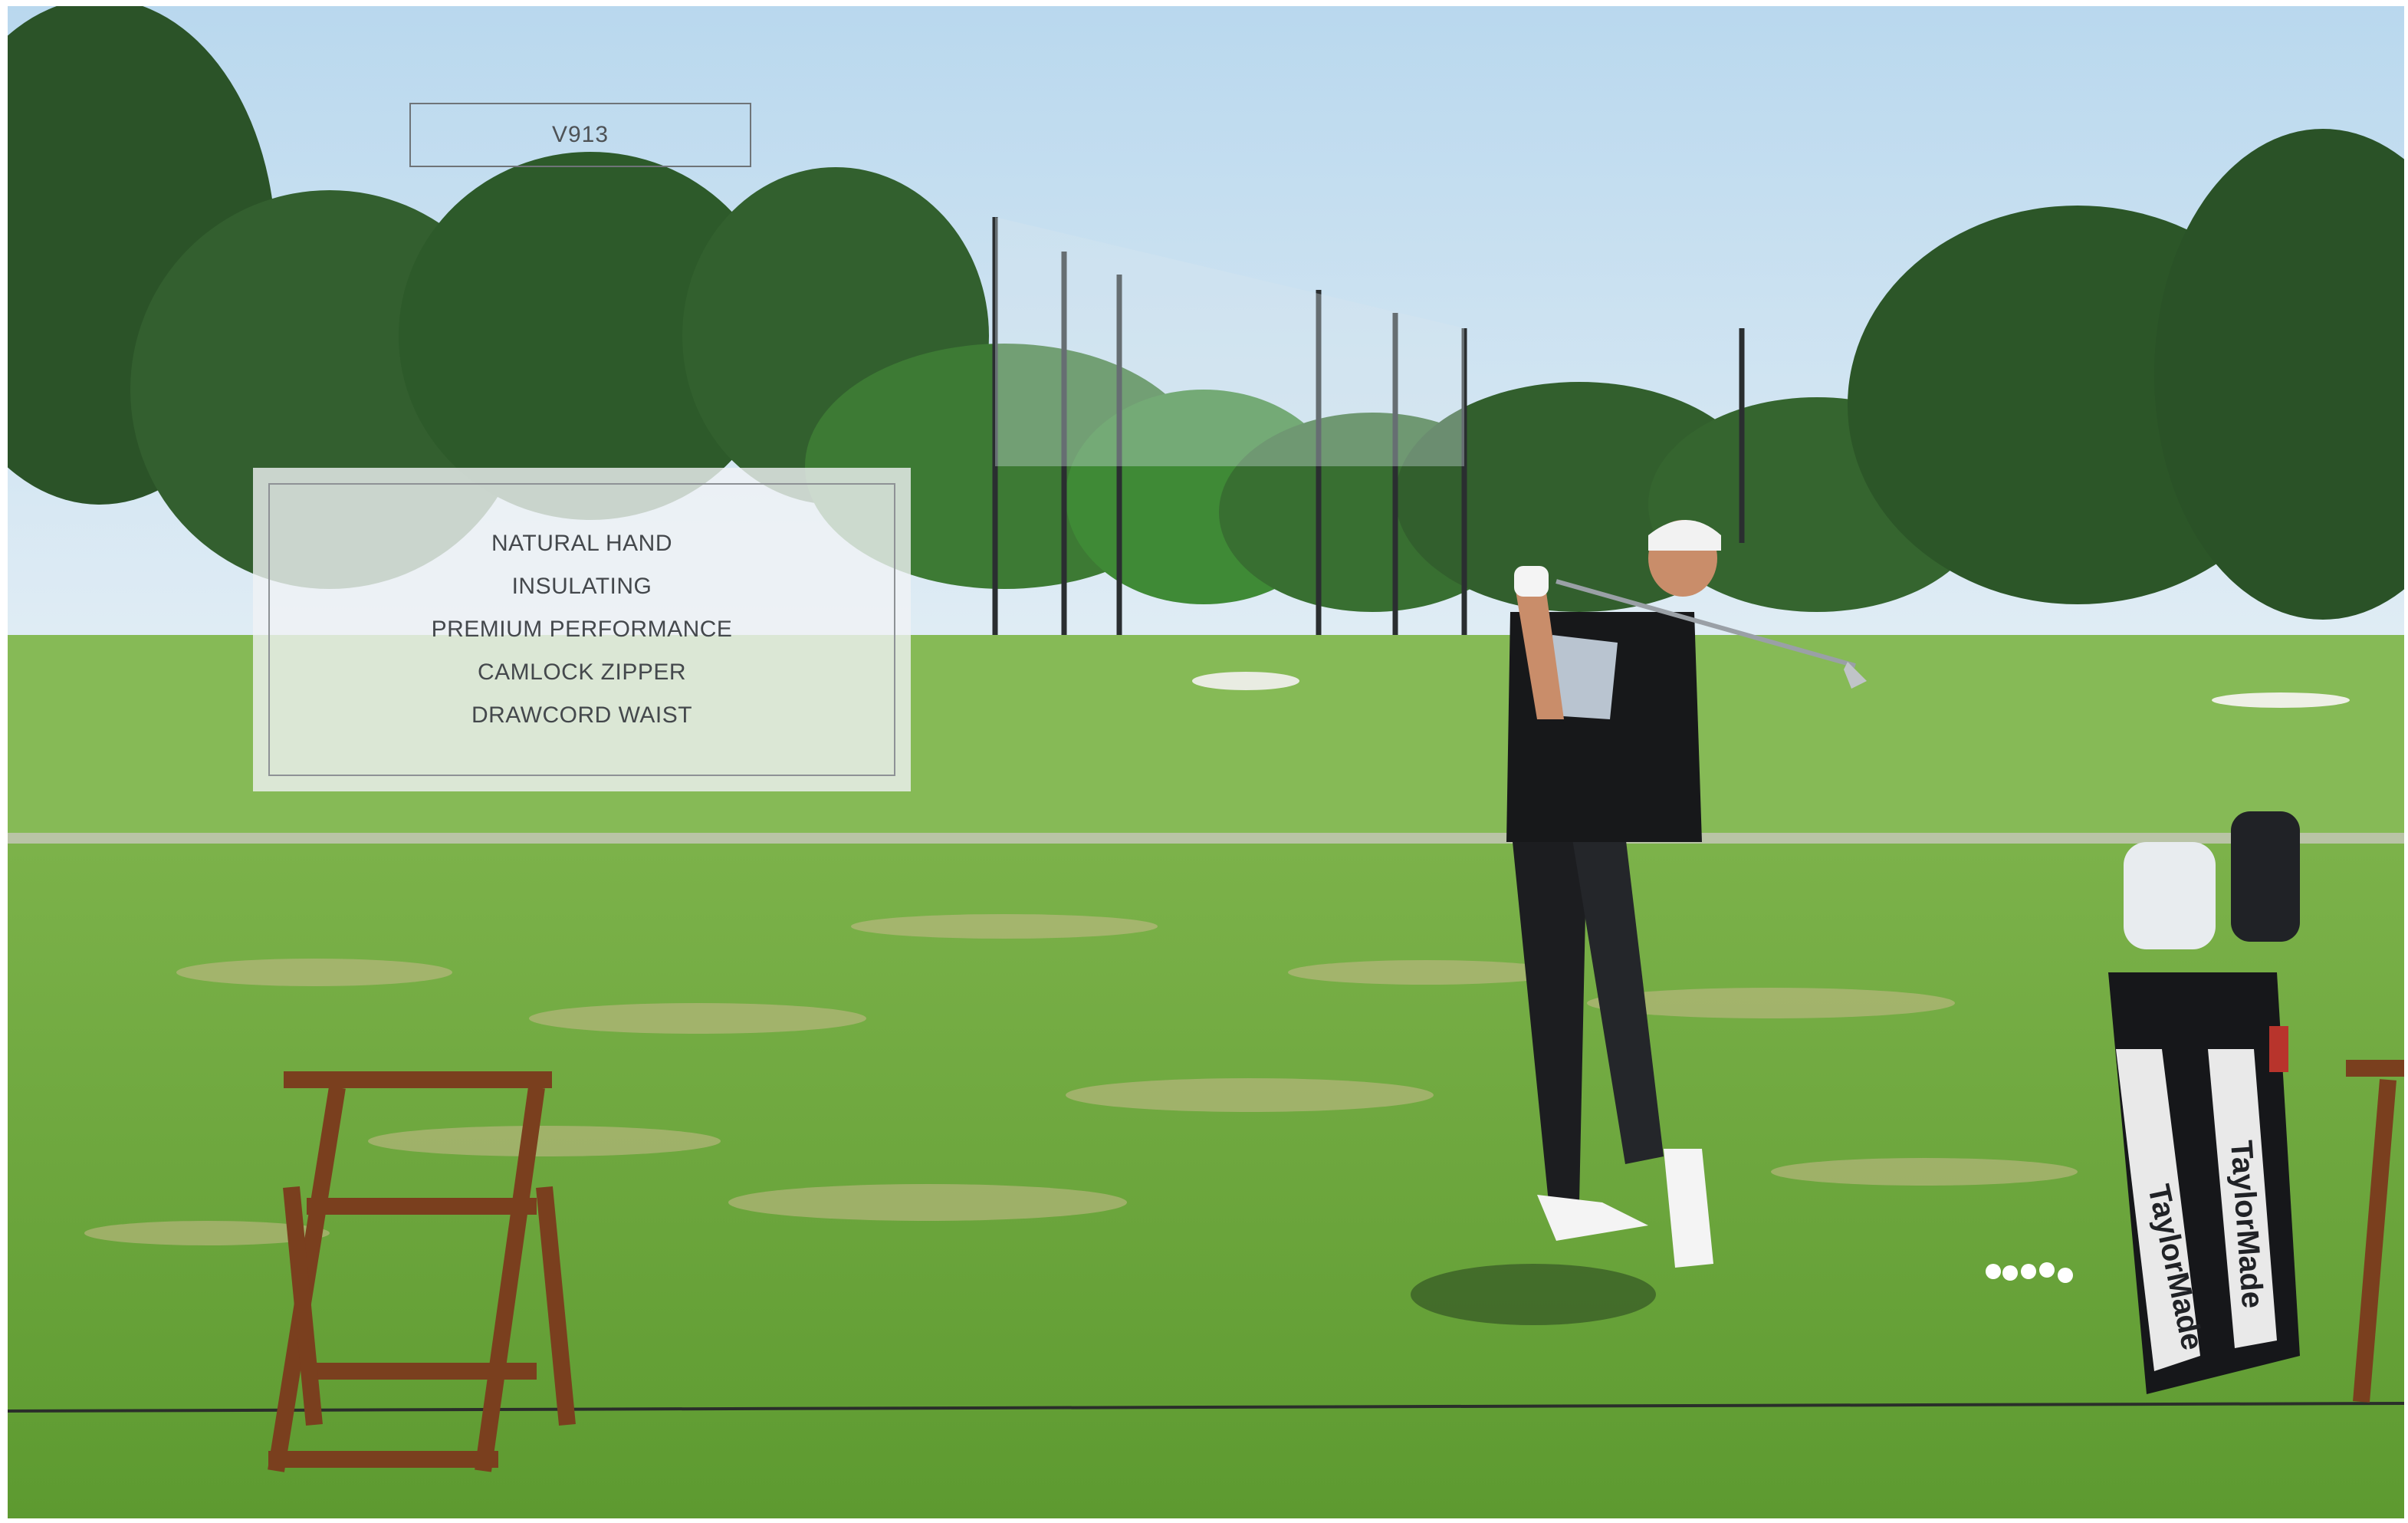 The image size is (2408, 1523). Describe the element at coordinates (2281, 700) in the screenshot. I see `bunker-right` at that location.